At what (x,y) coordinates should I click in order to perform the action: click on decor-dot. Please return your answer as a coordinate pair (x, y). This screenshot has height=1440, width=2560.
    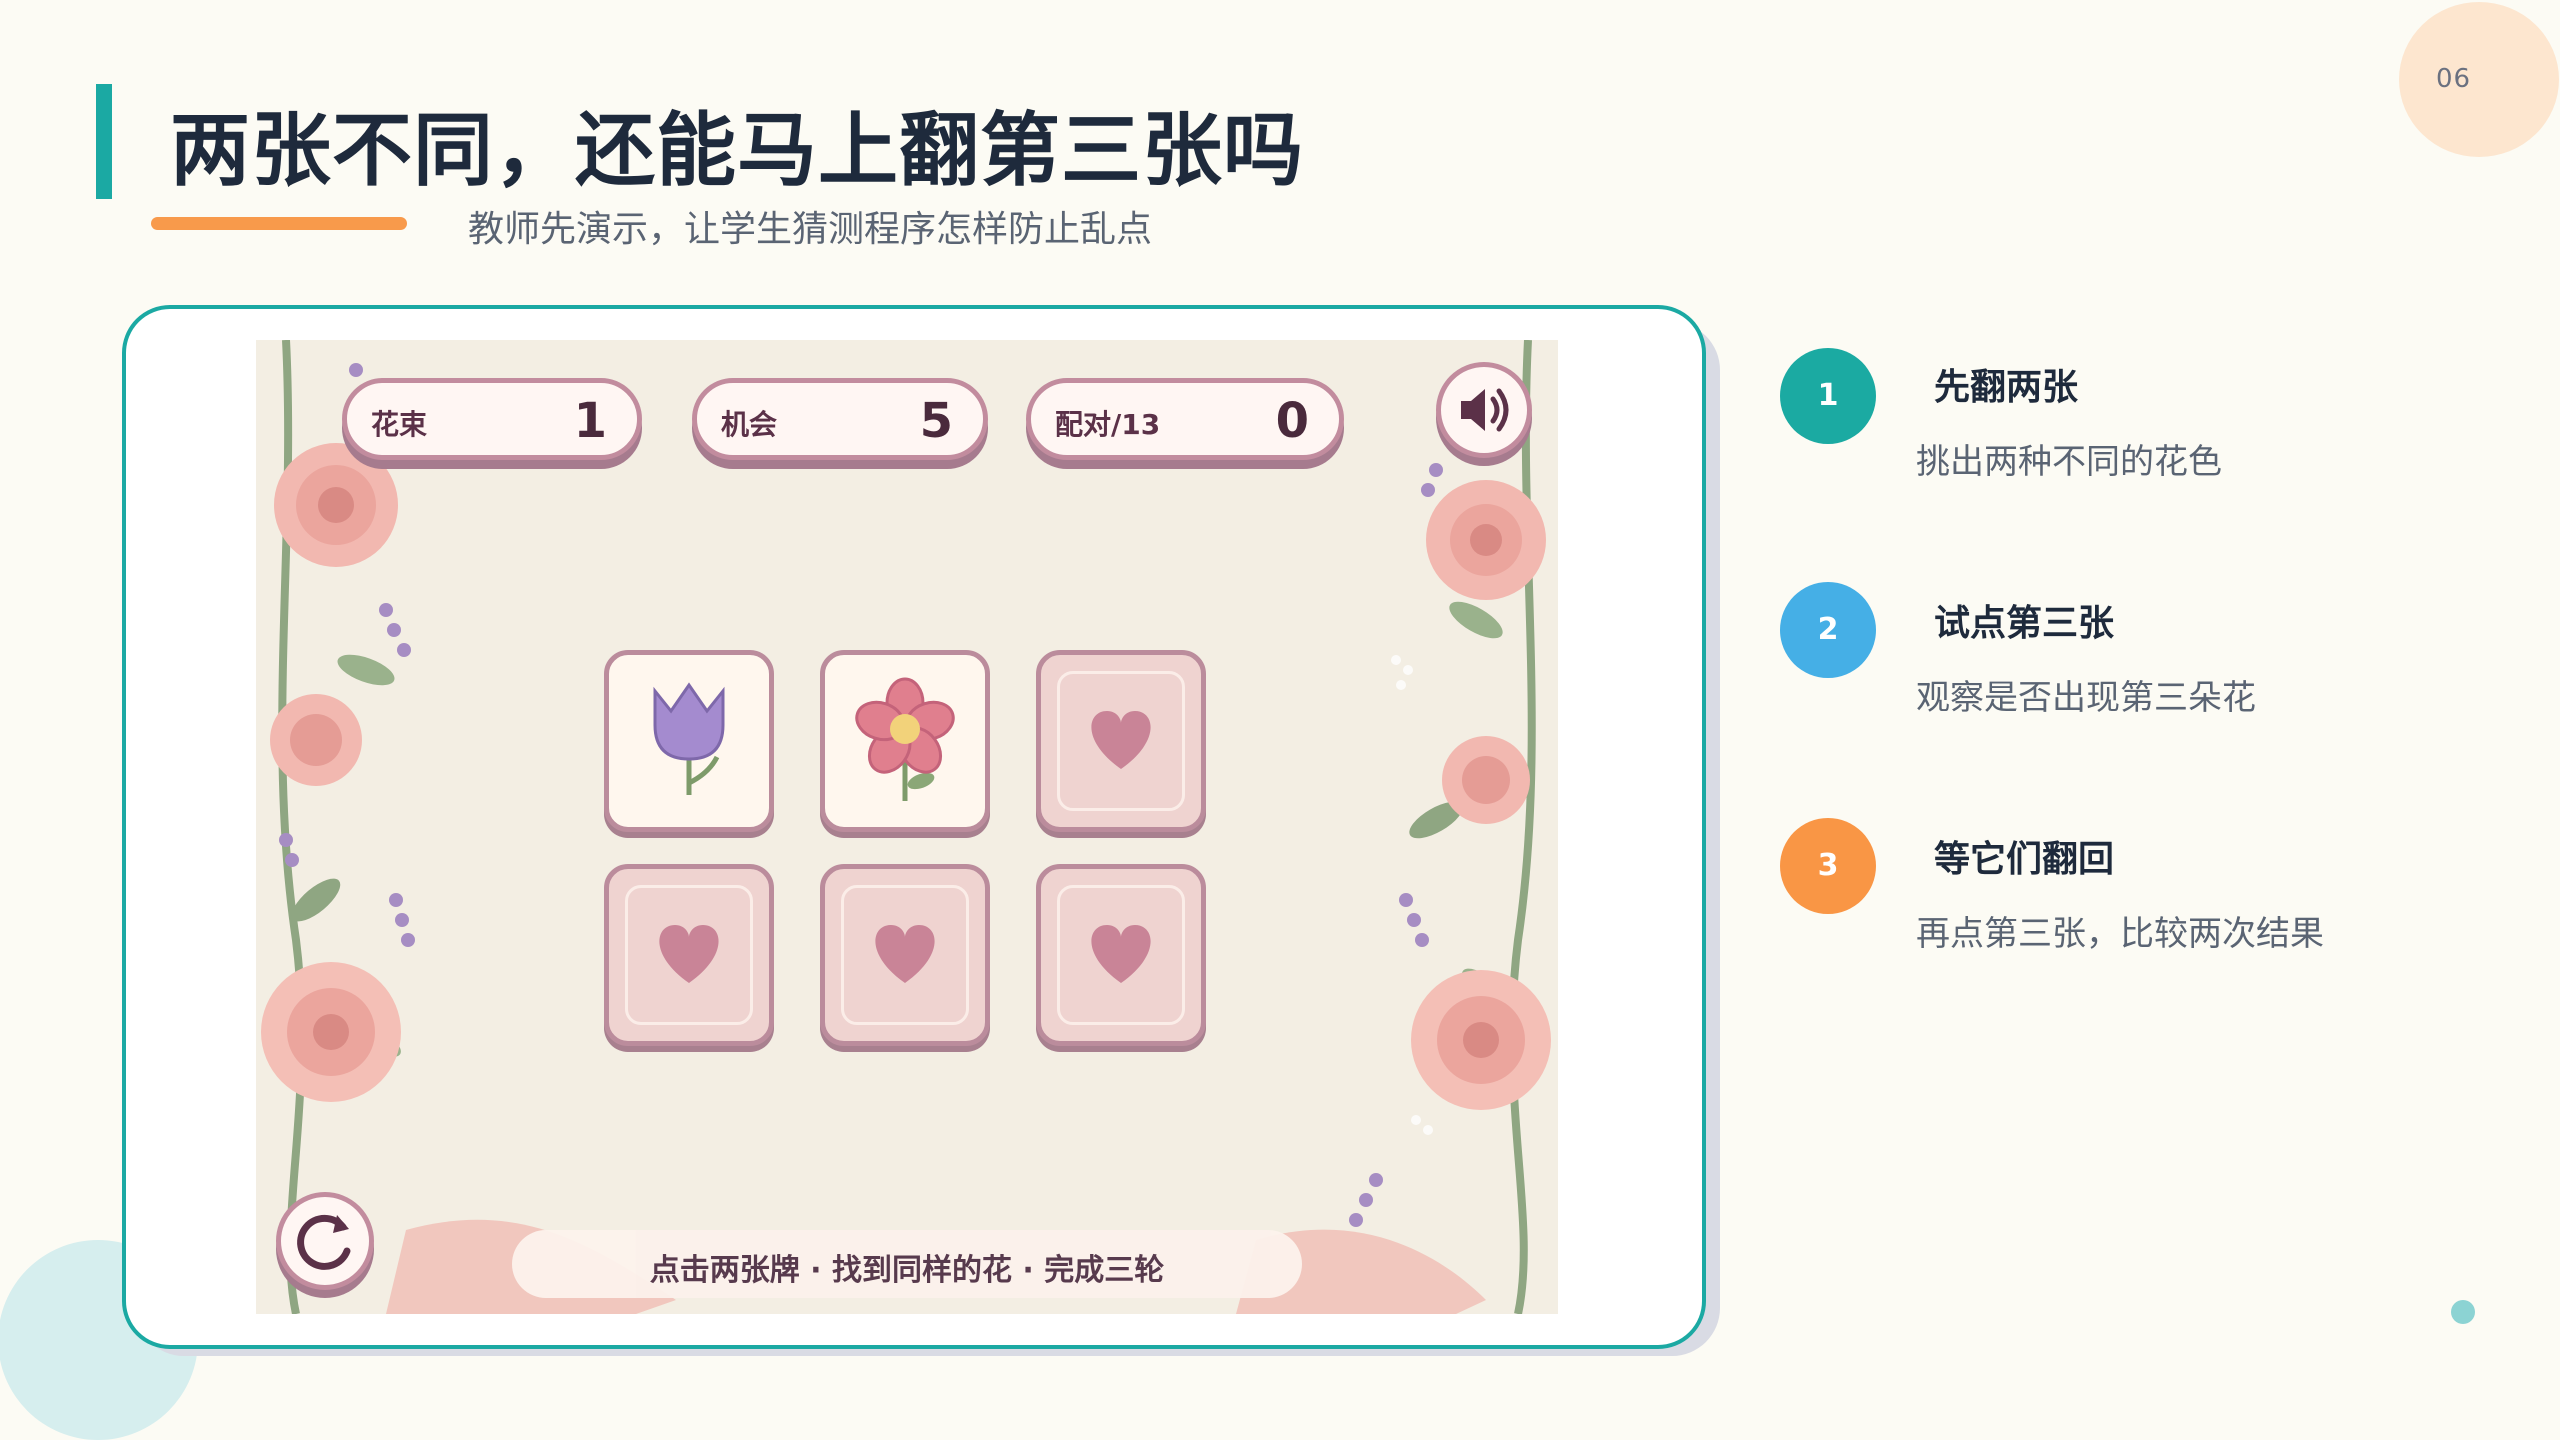
    Looking at the image, I should click on (2463, 1312).